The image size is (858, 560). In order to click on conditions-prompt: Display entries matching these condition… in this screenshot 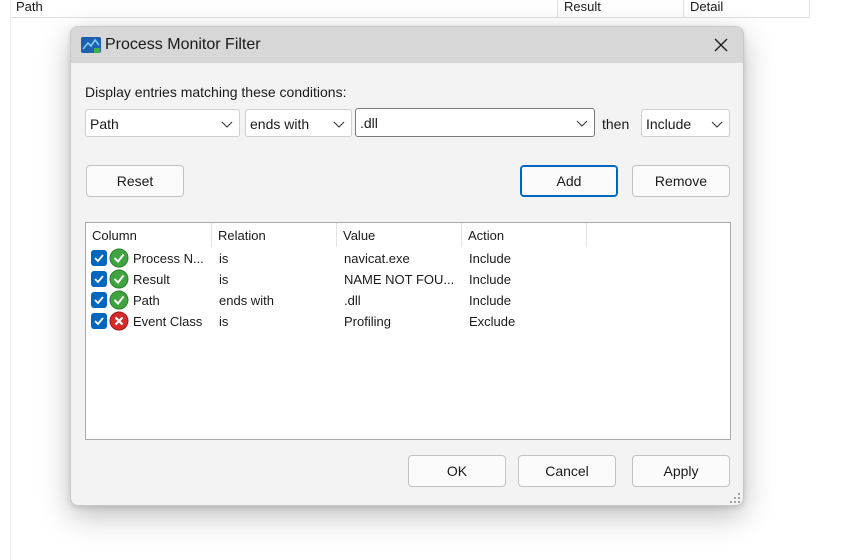, I will do `click(216, 92)`.